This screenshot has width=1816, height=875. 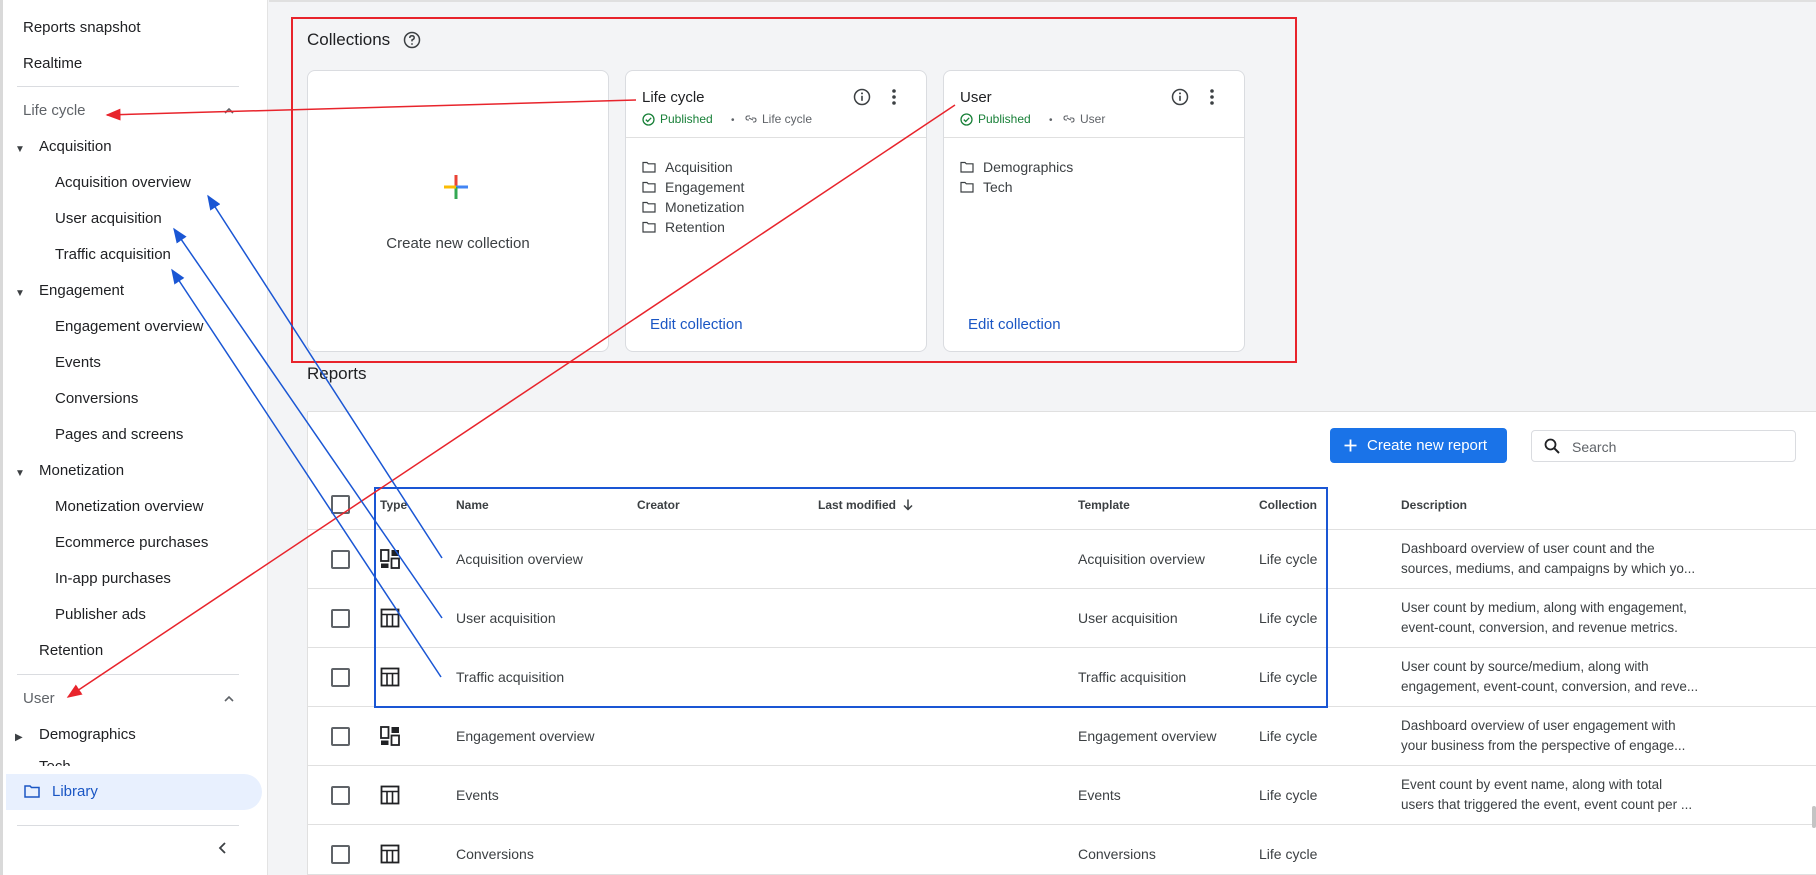 What do you see at coordinates (75, 791) in the screenshot?
I see `library-label: Library` at bounding box center [75, 791].